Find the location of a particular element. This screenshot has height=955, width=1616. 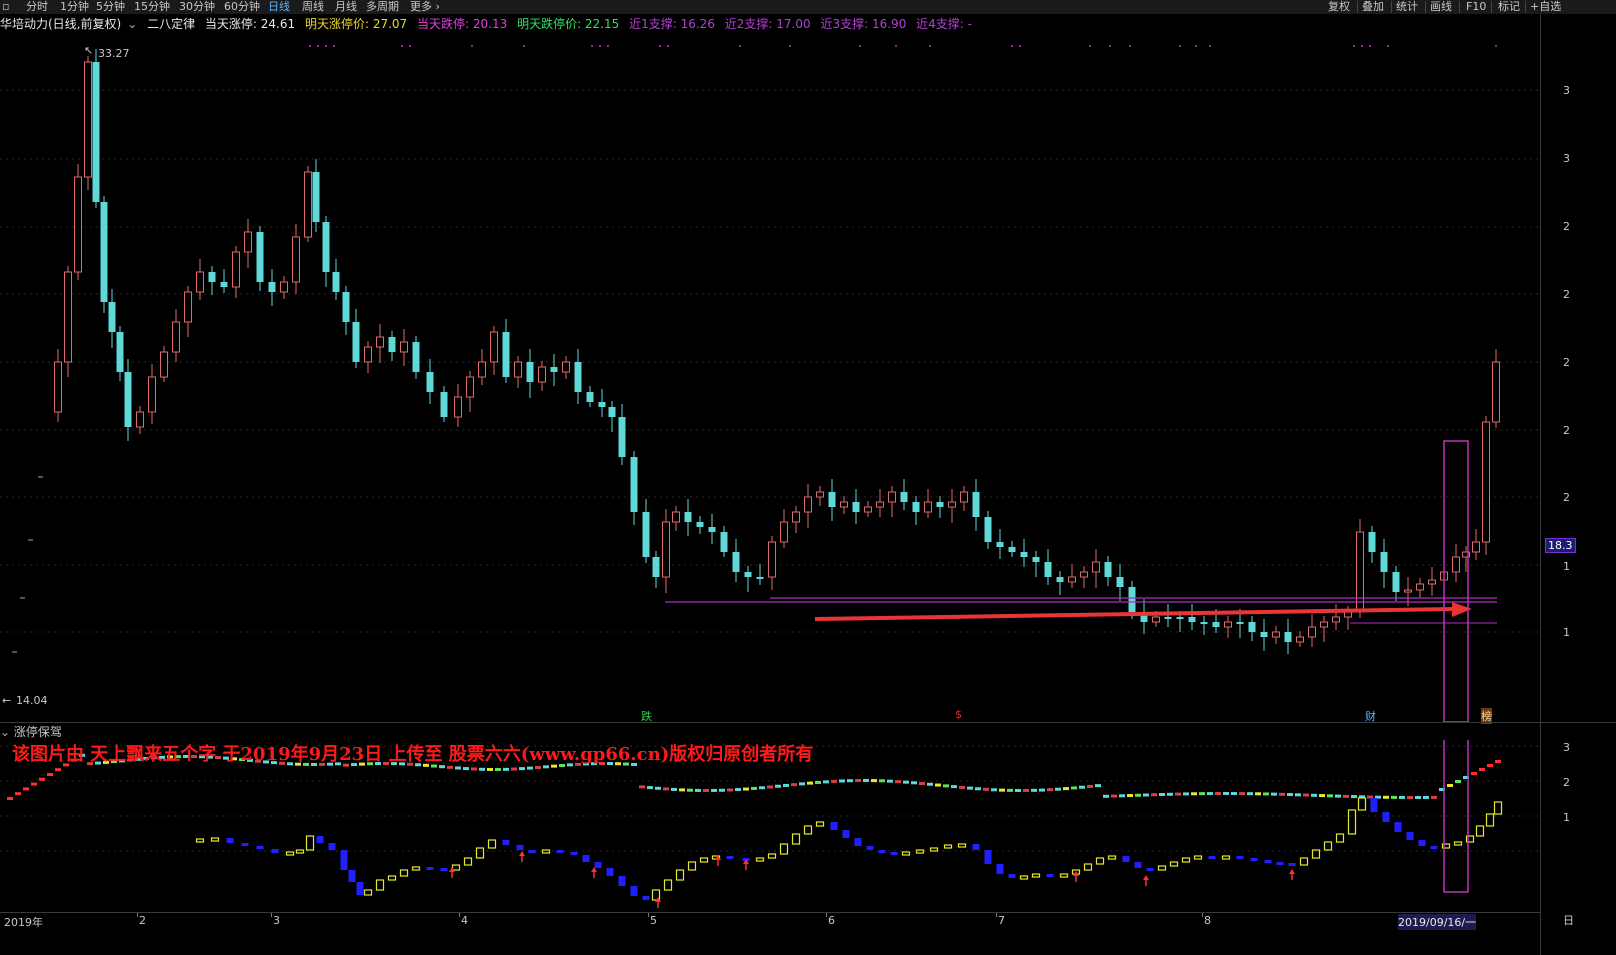

tool-stats: 统计 is located at coordinates (1407, 7).